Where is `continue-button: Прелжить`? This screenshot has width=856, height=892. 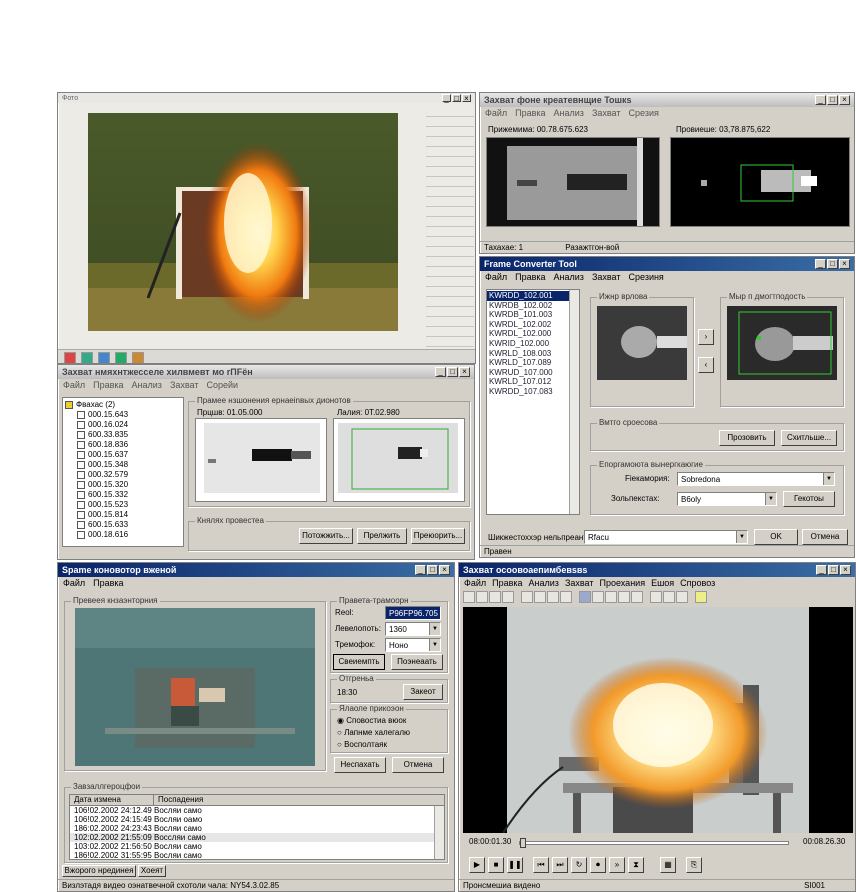 continue-button: Прелжить is located at coordinates (382, 536).